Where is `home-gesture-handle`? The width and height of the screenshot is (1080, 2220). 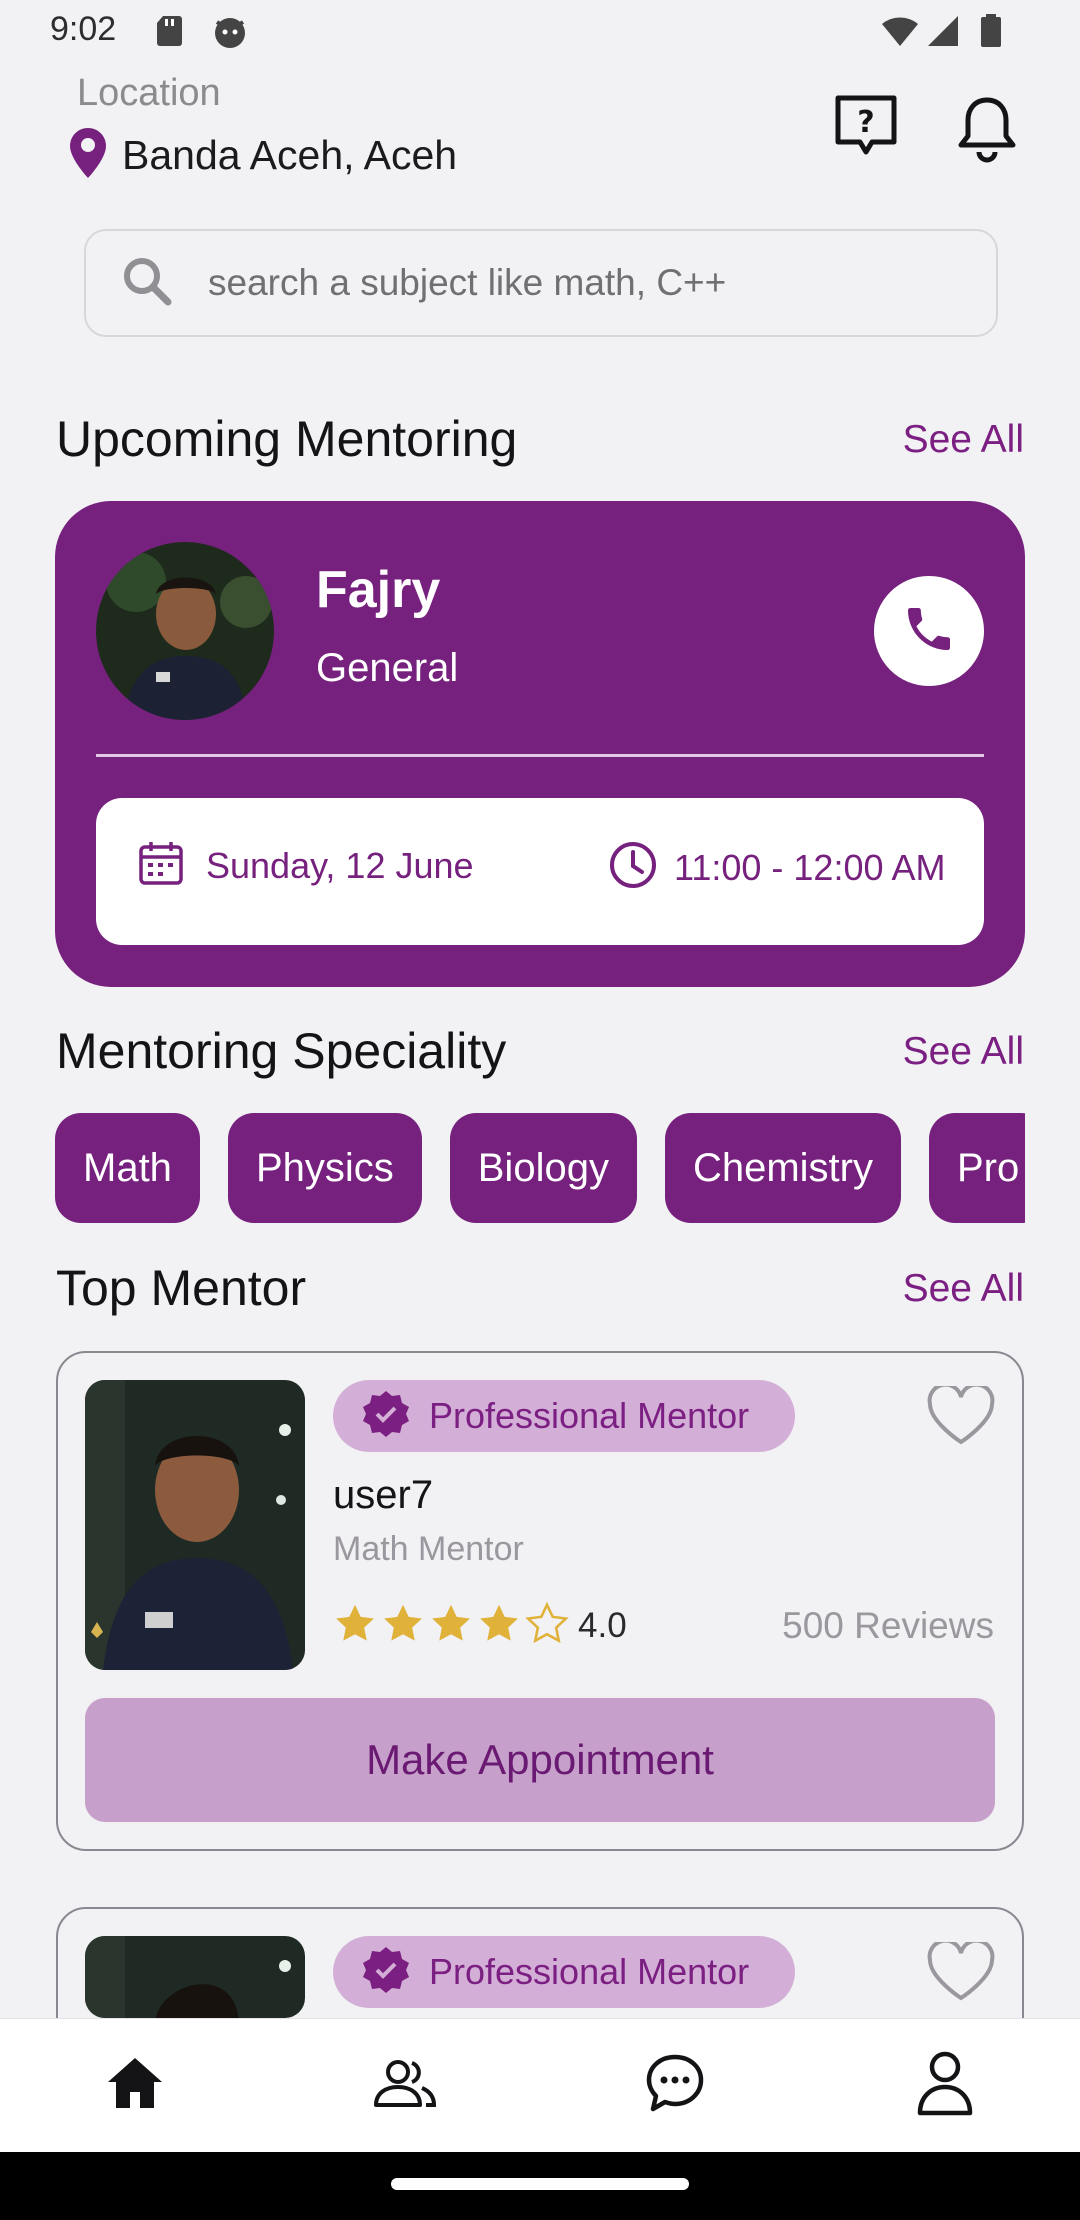 home-gesture-handle is located at coordinates (540, 2184).